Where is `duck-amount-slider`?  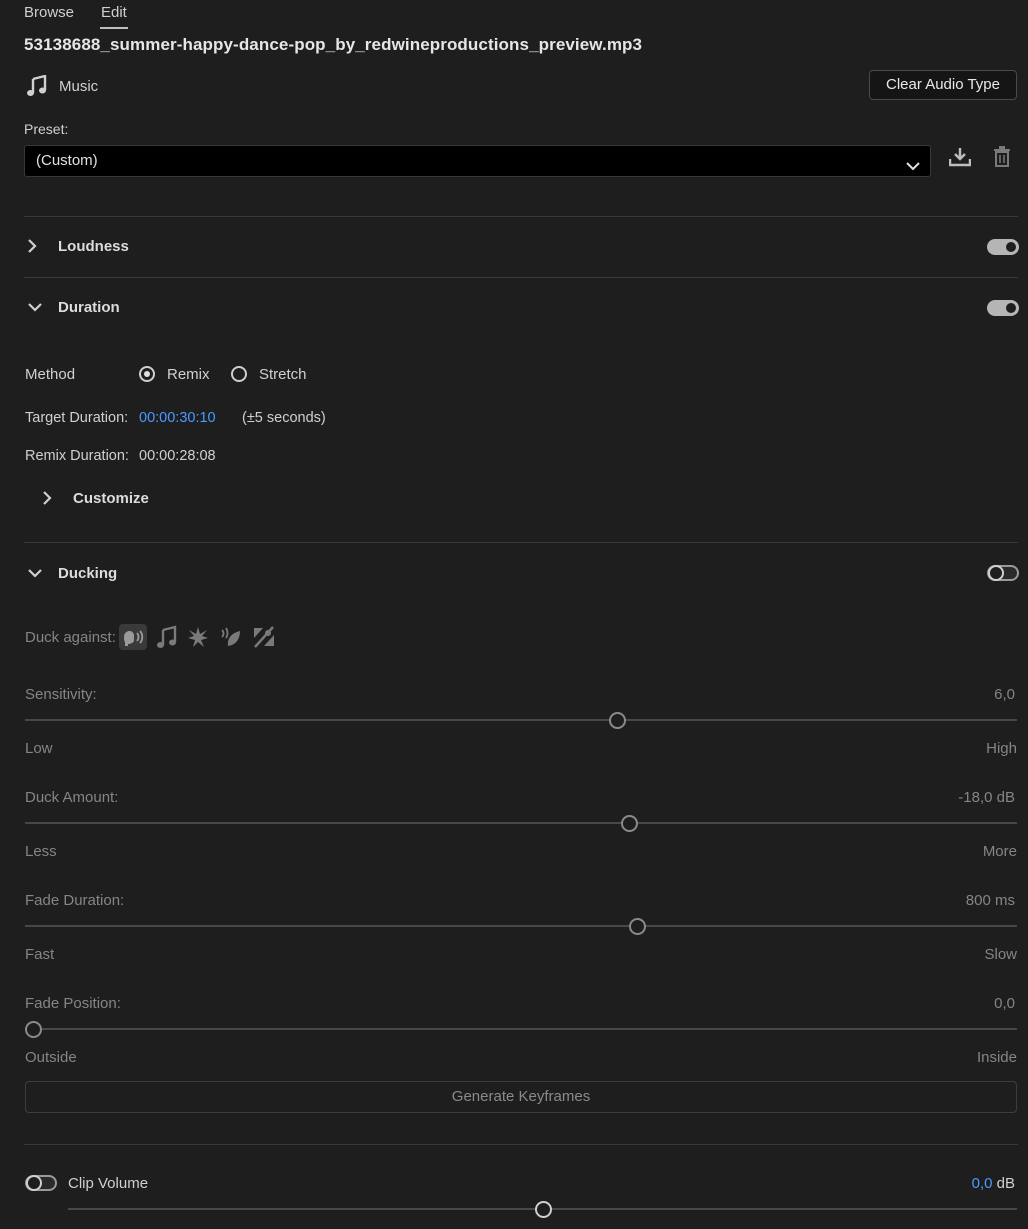 duck-amount-slider is located at coordinates (521, 823).